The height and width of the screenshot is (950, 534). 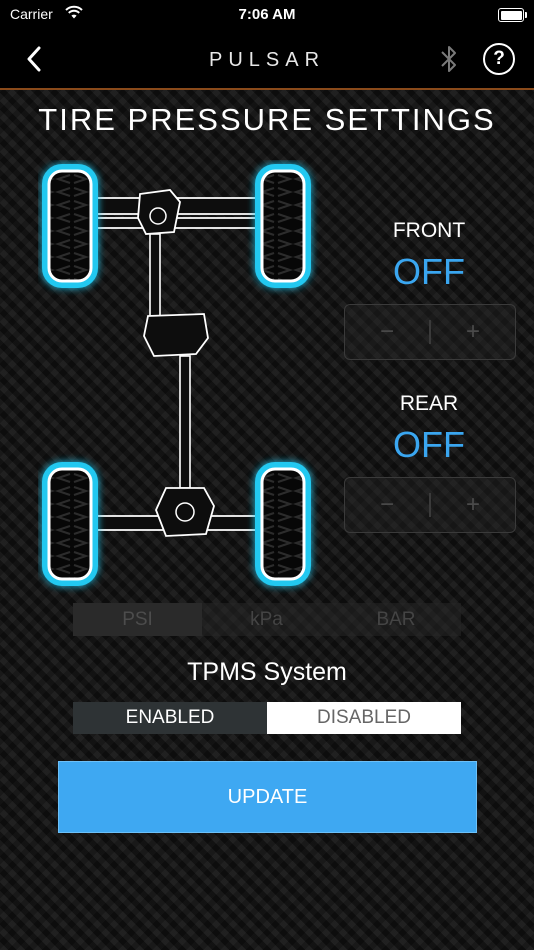 I want to click on status-bar: Carrier 7:06 AM, so click(x=267, y=16).